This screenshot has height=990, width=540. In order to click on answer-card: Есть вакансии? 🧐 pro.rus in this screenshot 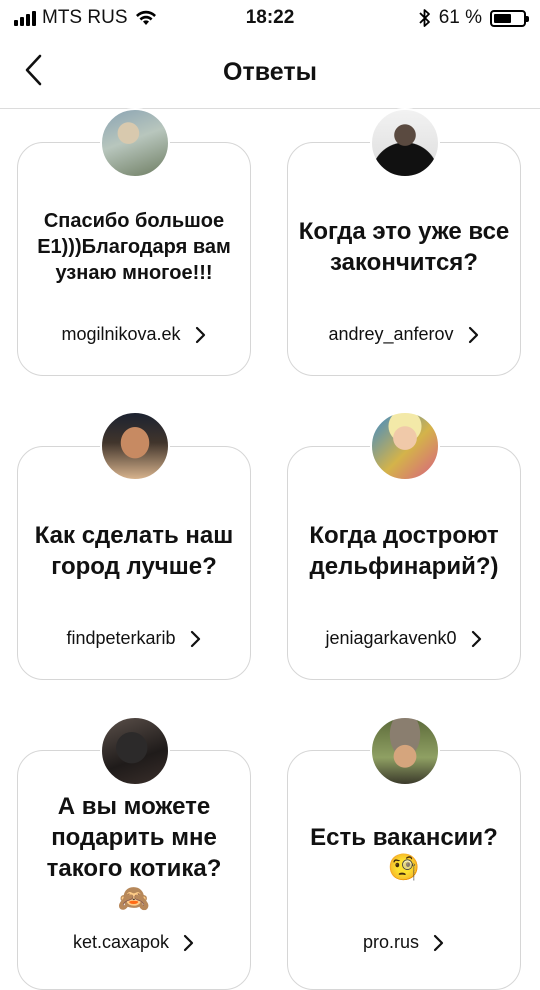, I will do `click(404, 870)`.